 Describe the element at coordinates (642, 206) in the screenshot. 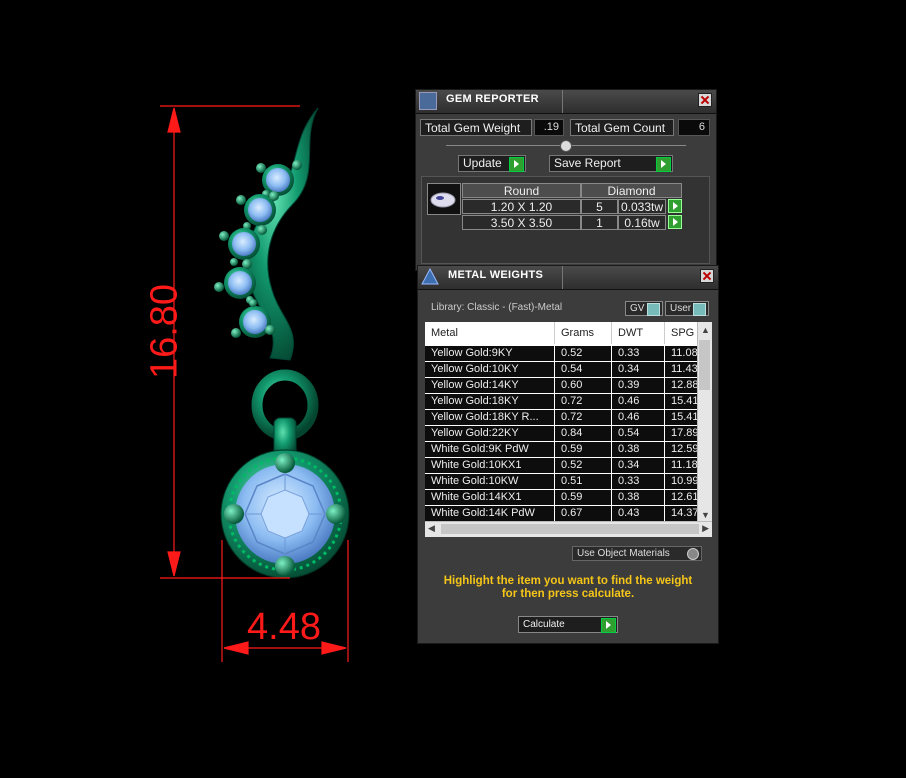

I see `gem-row-1-weight: 0.033tw` at that location.